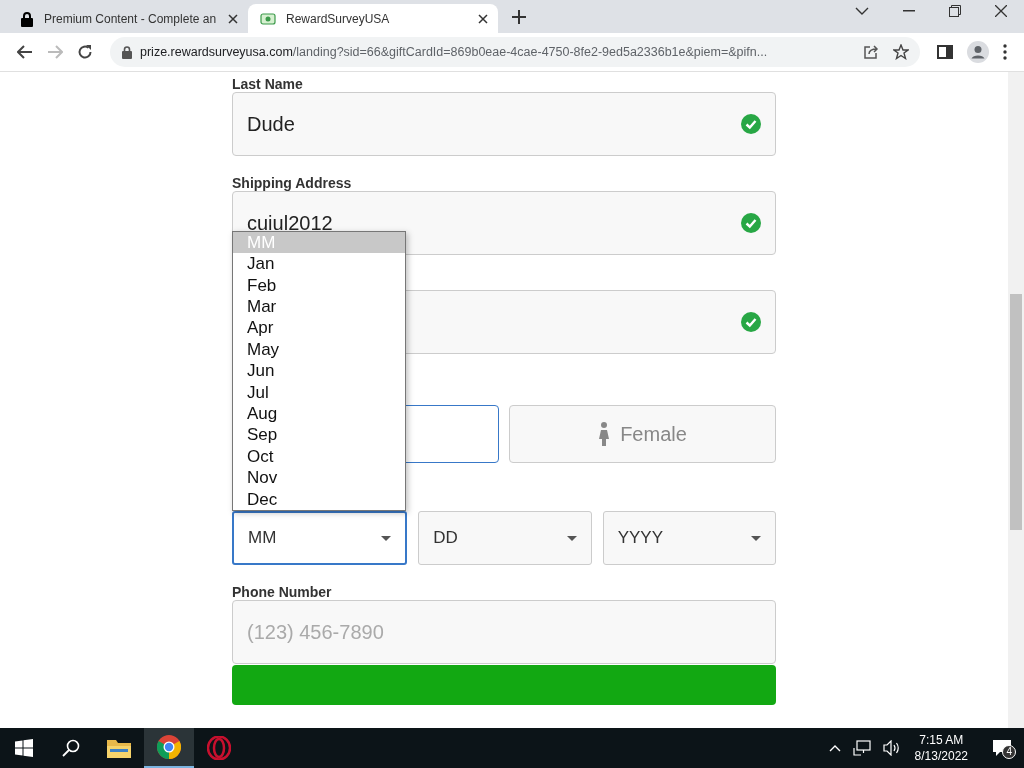  Describe the element at coordinates (319, 349) in the screenshot. I see `dropdown-option: May` at that location.